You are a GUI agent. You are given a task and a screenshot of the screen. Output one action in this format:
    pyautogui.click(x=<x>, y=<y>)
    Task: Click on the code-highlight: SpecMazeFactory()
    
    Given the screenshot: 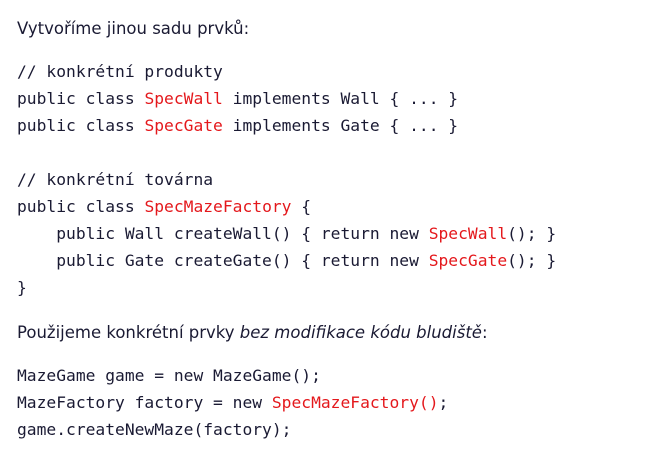 What is the action you would take?
    pyautogui.click(x=355, y=402)
    